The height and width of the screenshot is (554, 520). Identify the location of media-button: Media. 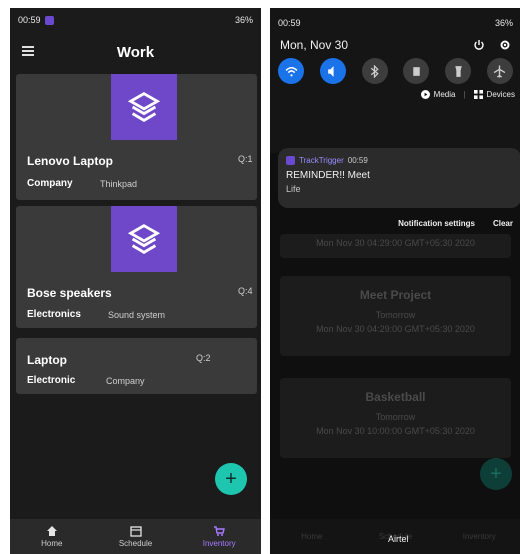
(438, 94).